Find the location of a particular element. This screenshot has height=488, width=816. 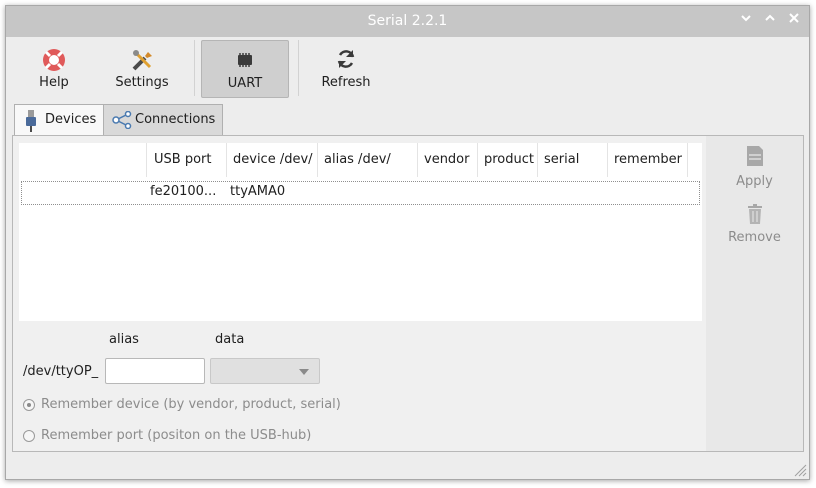

window-title: Serial 2.2.1 is located at coordinates (407, 21).